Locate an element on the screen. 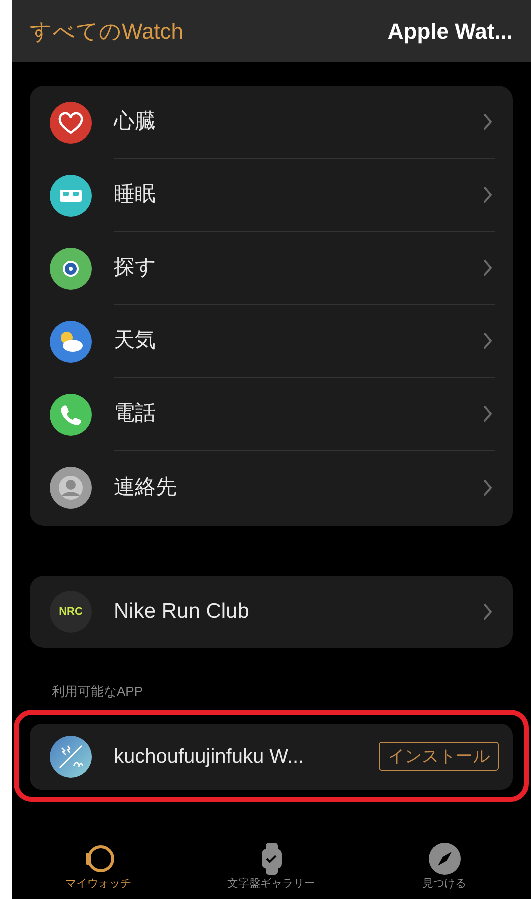 The height and width of the screenshot is (899, 531). app-name: 探す is located at coordinates (135, 268).